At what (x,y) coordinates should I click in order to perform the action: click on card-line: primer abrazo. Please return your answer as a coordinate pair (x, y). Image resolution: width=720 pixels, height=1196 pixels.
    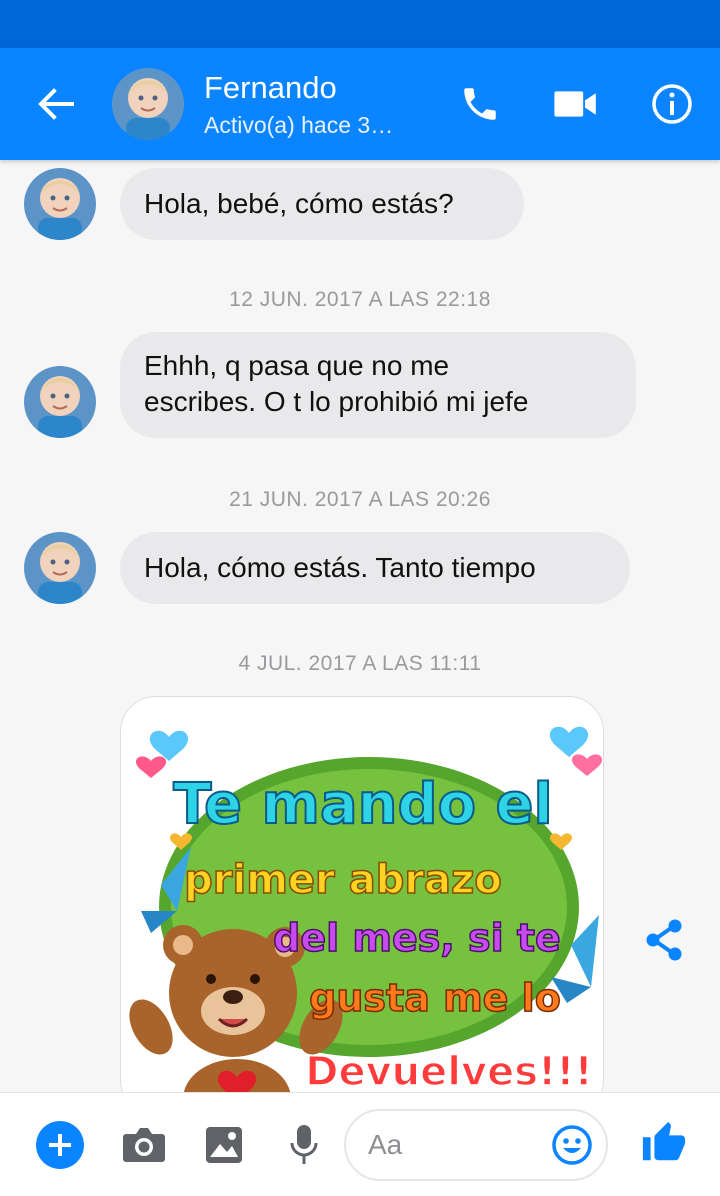
    Looking at the image, I should click on (343, 880).